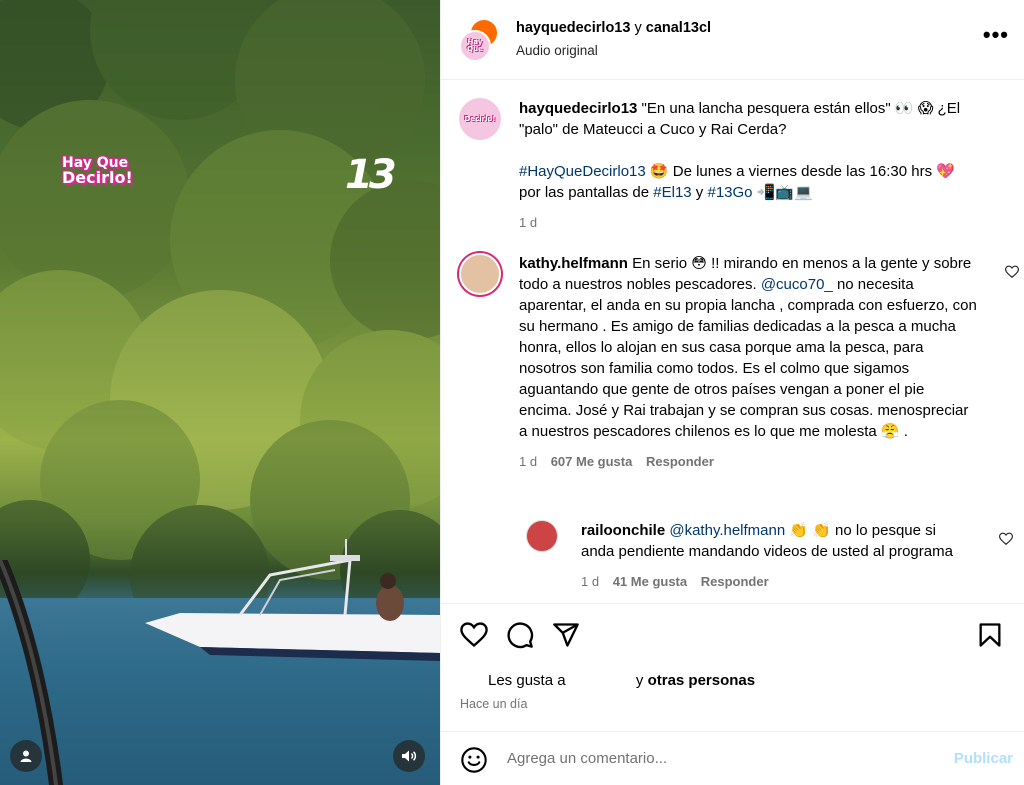 The height and width of the screenshot is (785, 1024). Describe the element at coordinates (573, 263) in the screenshot. I see `comment-username: kathy.helfmann` at that location.